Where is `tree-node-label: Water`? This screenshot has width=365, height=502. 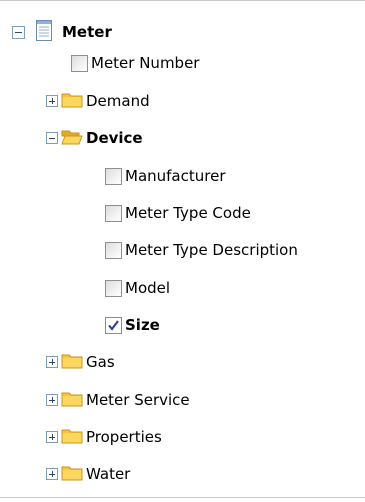
tree-node-label: Water is located at coordinates (108, 474).